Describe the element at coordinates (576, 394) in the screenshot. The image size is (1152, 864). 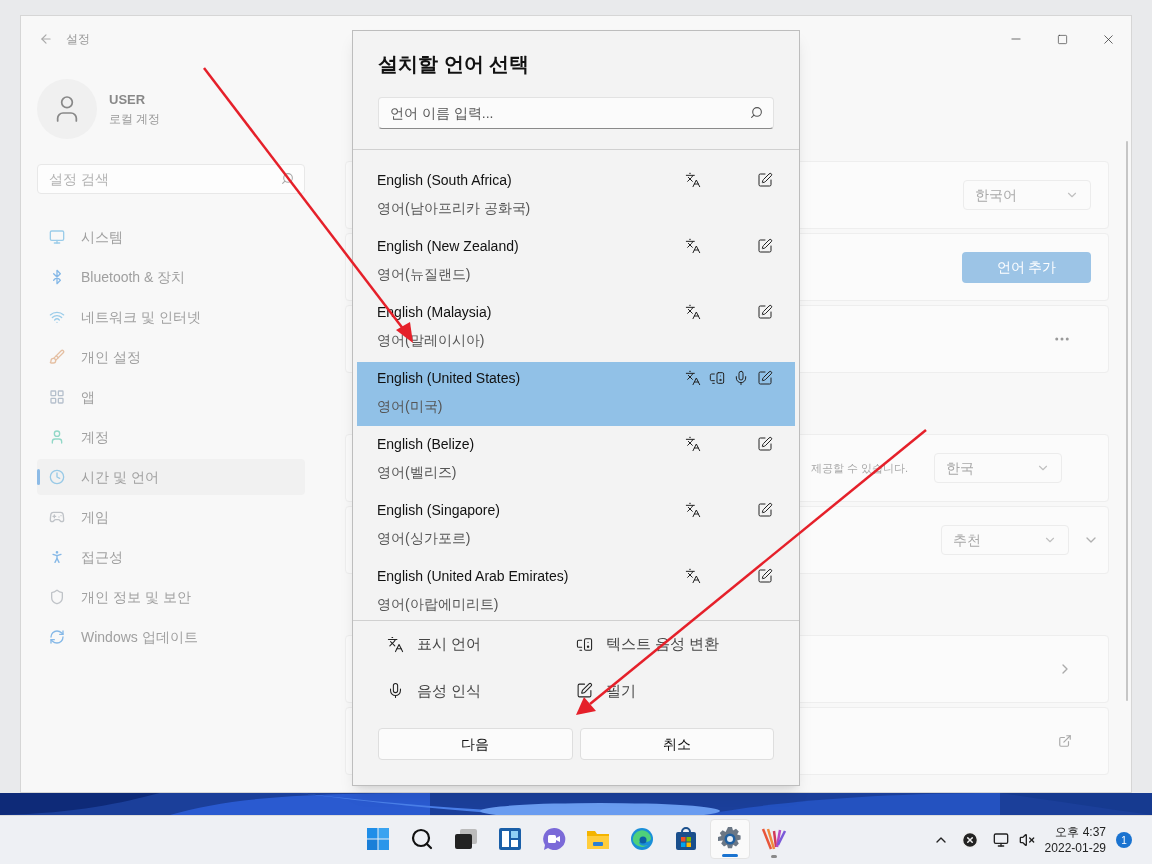
I see `language-item: English (United States) 영어(미국)` at that location.